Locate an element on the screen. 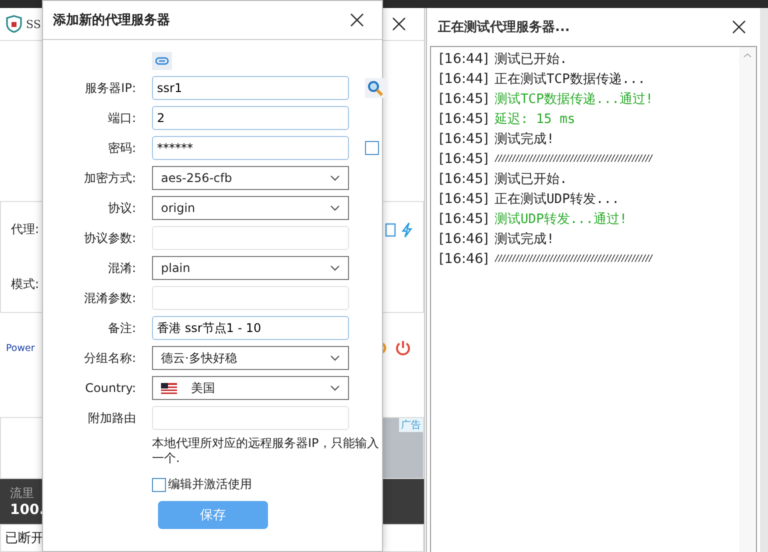  log-message: 测试UDP转发...通过! is located at coordinates (561, 219).